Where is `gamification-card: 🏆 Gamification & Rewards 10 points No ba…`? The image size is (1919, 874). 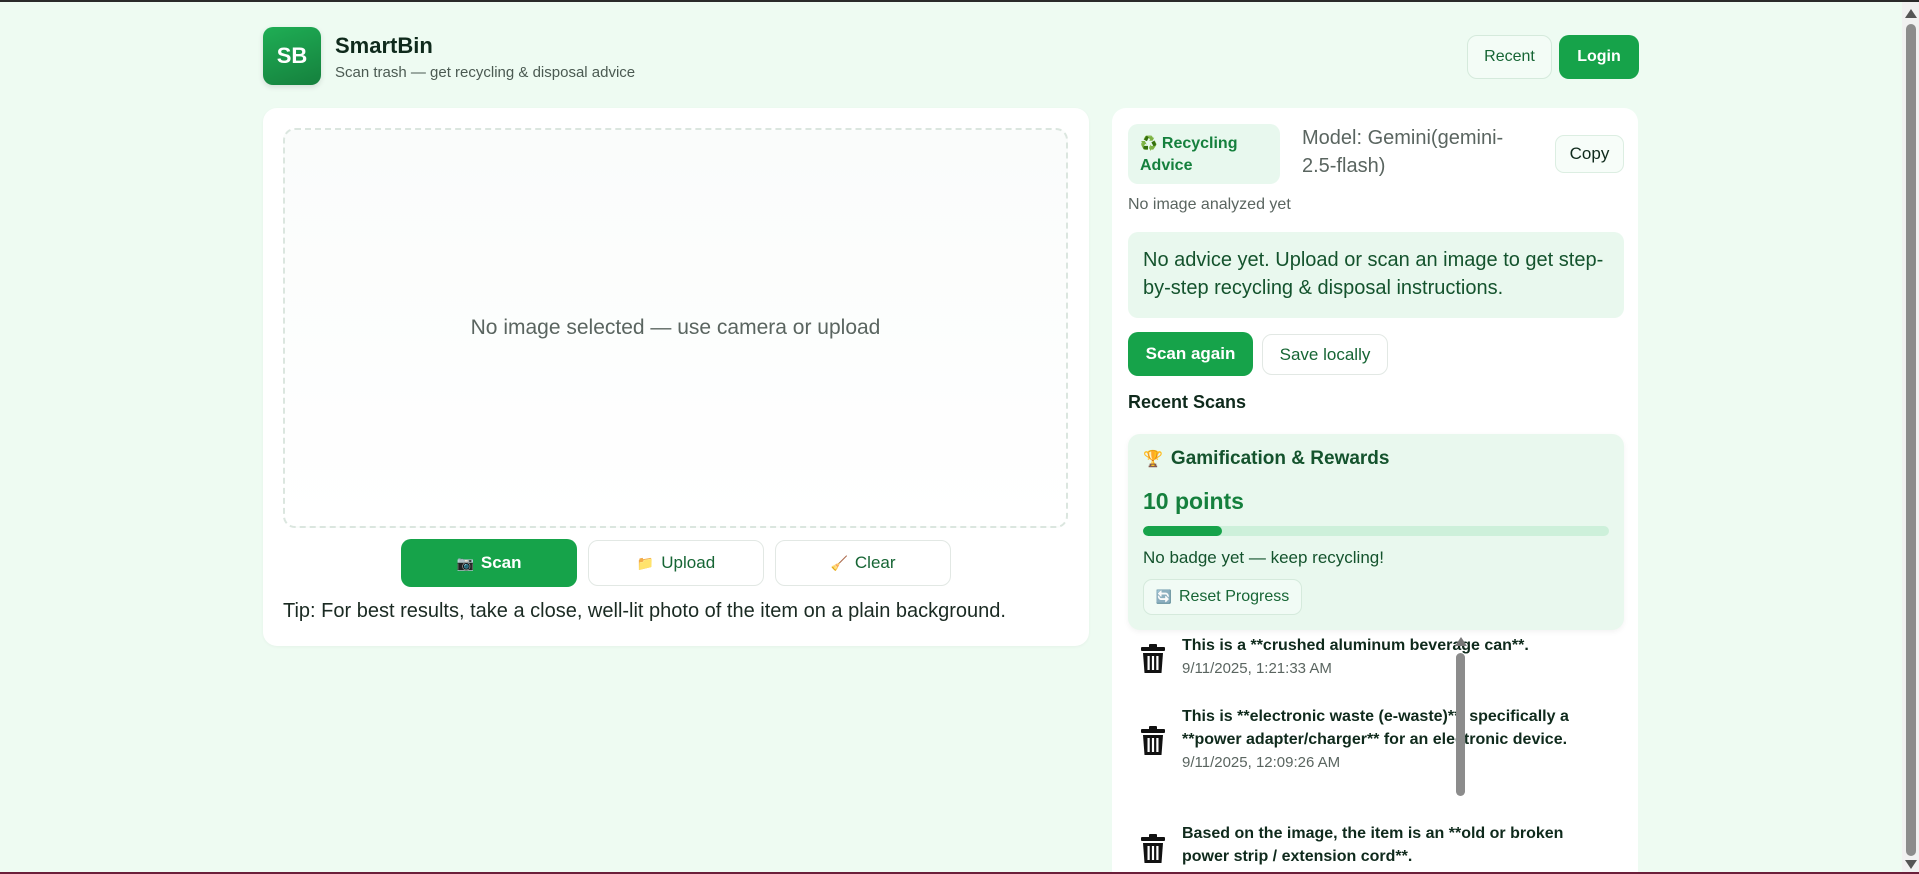 gamification-card: 🏆 Gamification & Rewards 10 points No ba… is located at coordinates (1376, 532).